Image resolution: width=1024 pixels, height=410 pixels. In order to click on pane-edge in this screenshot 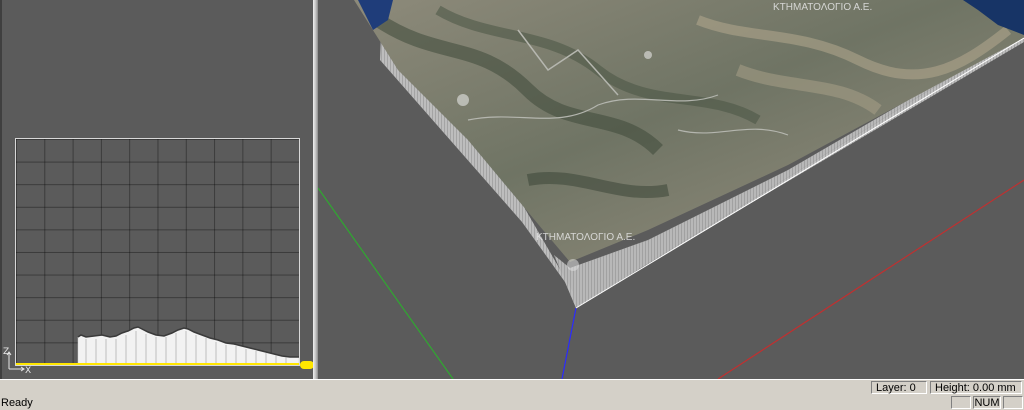, I will do `click(1, 189)`.